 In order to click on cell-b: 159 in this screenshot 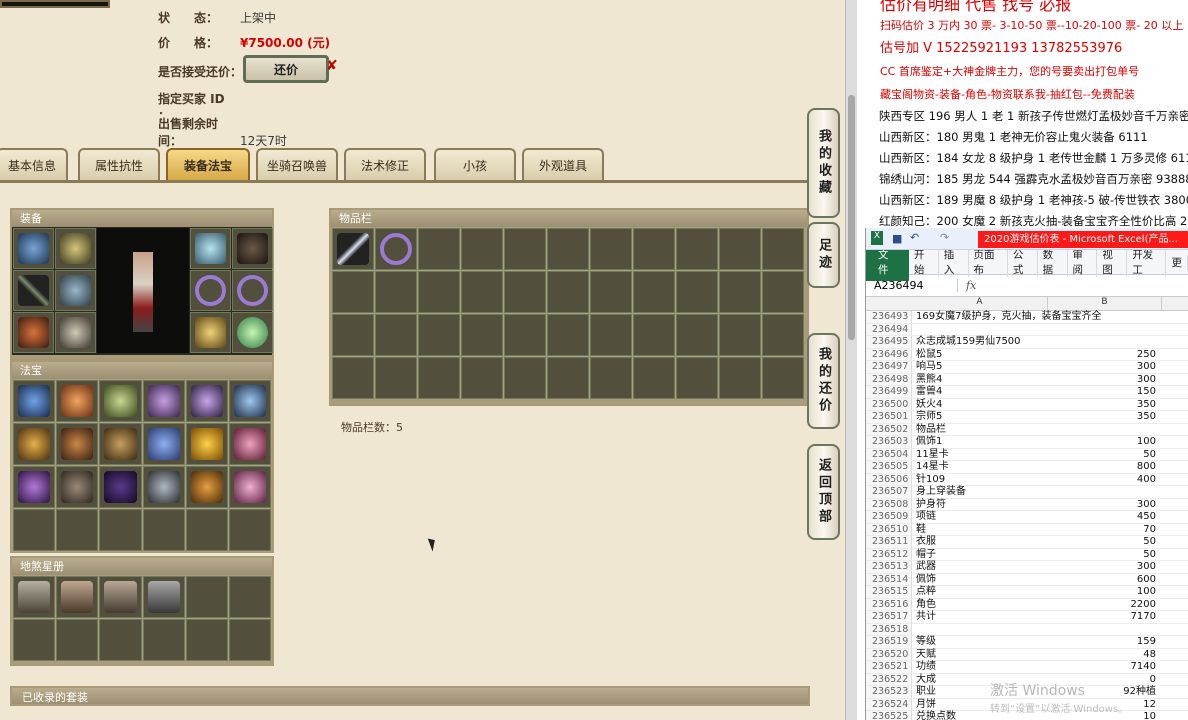, I will do `click(1105, 642)`.